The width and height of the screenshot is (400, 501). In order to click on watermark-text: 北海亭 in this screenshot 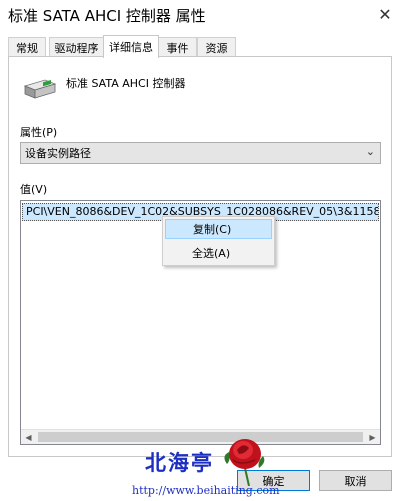, I will do `click(179, 462)`.